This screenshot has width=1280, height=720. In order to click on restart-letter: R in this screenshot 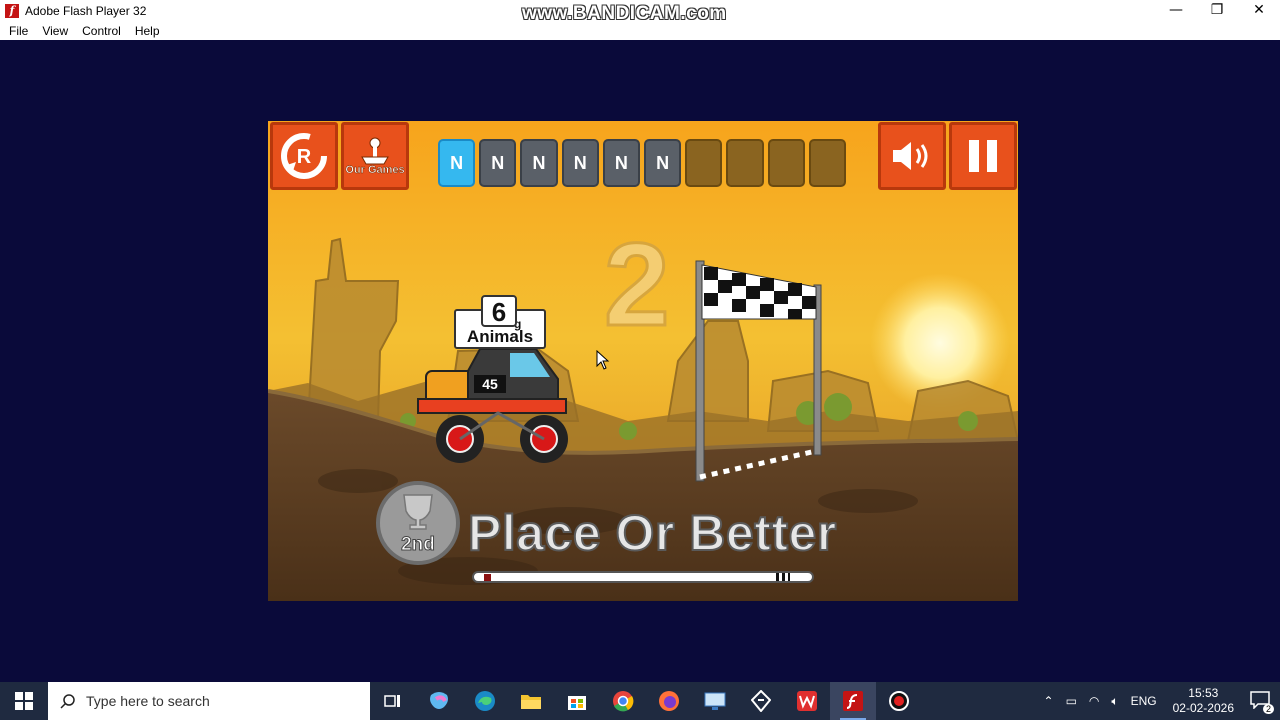, I will do `click(304, 157)`.